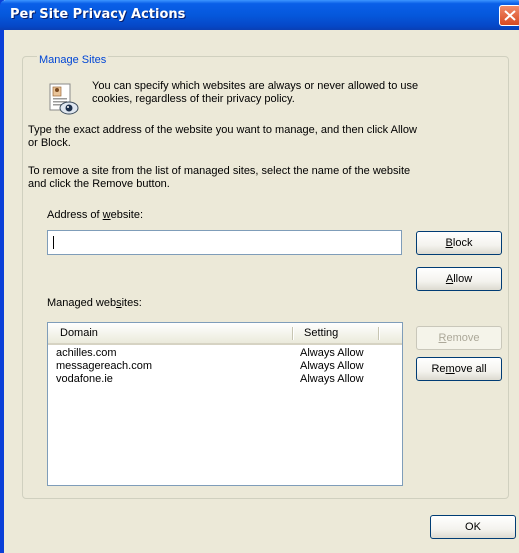 The height and width of the screenshot is (553, 519). Describe the element at coordinates (84, 379) in the screenshot. I see `domain-cell: vodafone.ie` at that location.